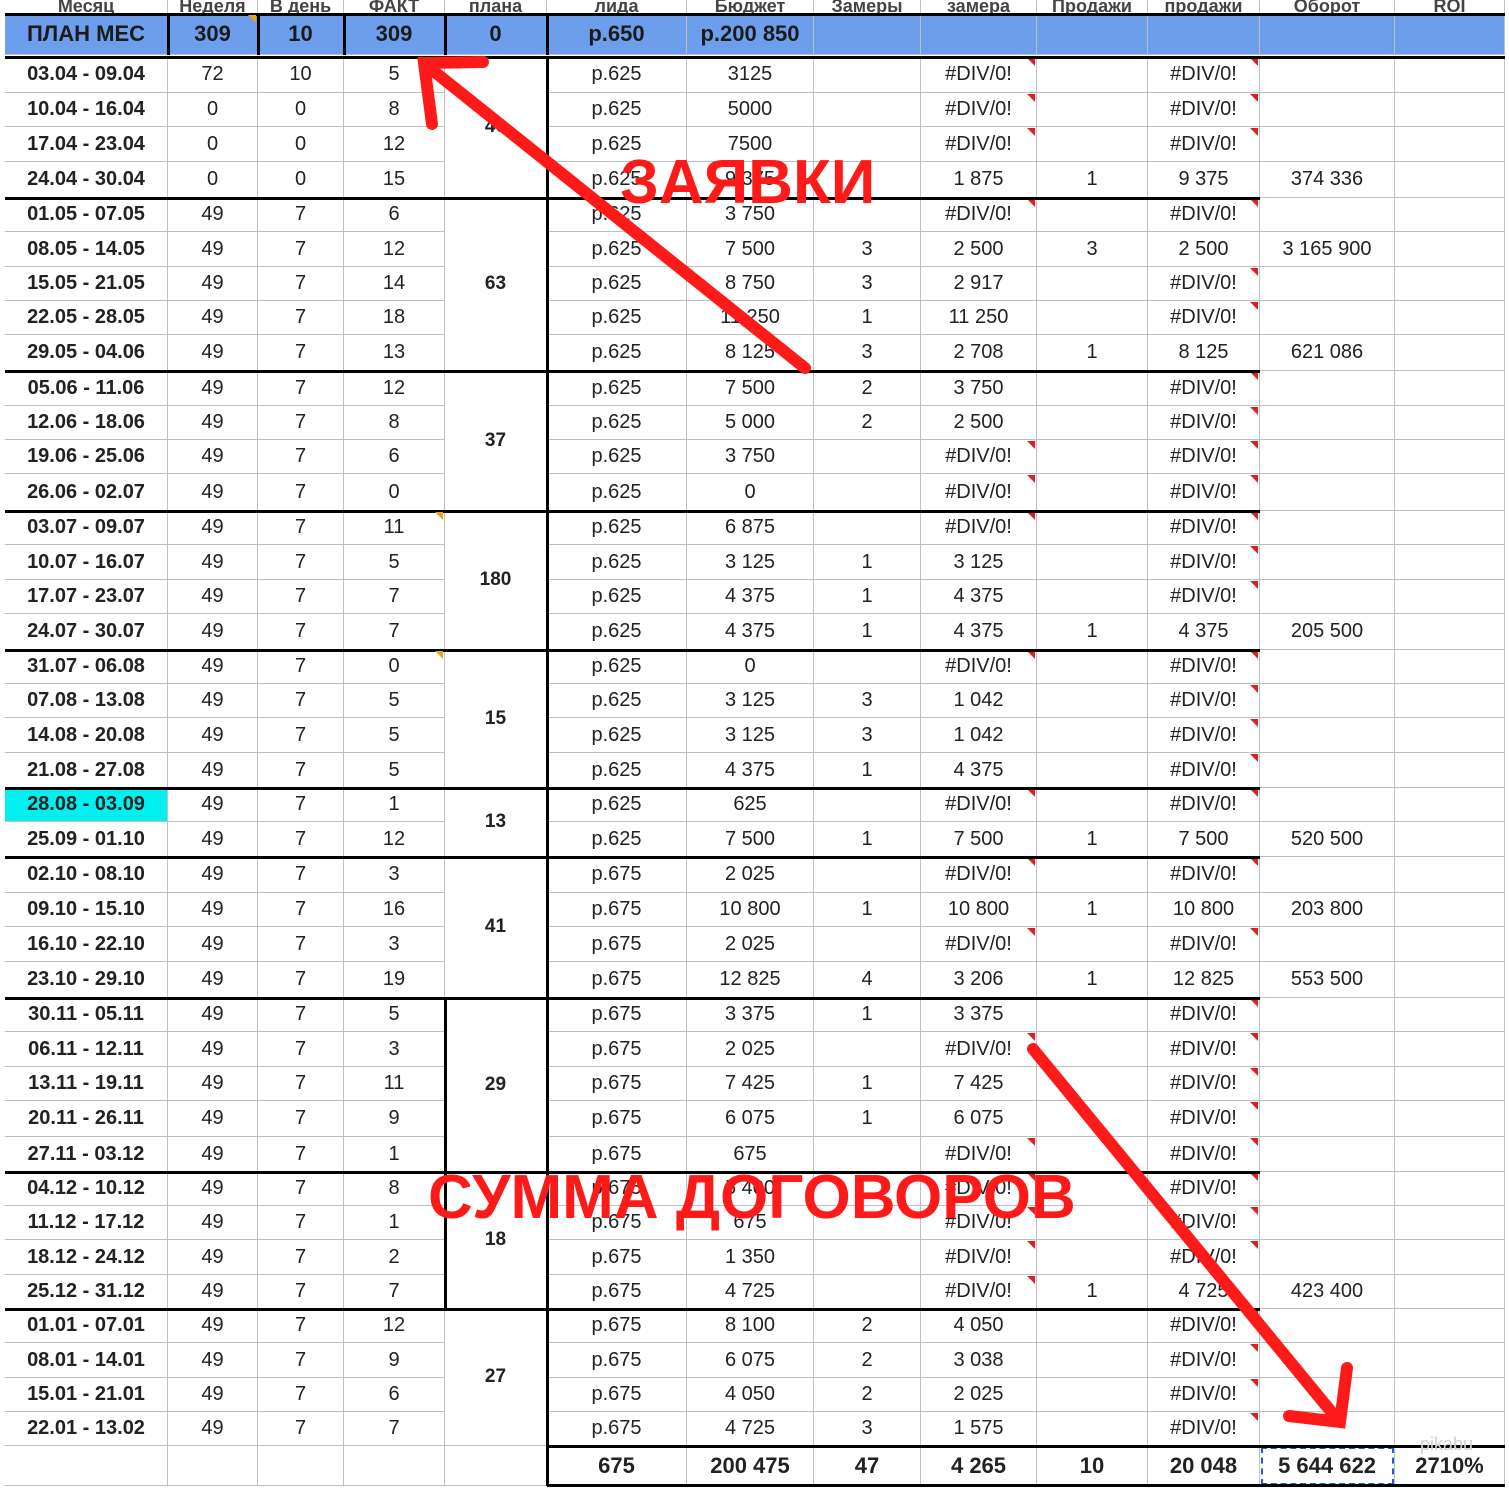 The height and width of the screenshot is (1490, 1509). What do you see at coordinates (86, 144) in the screenshot?
I see `table-cell-week: 17.04 - 23.04` at bounding box center [86, 144].